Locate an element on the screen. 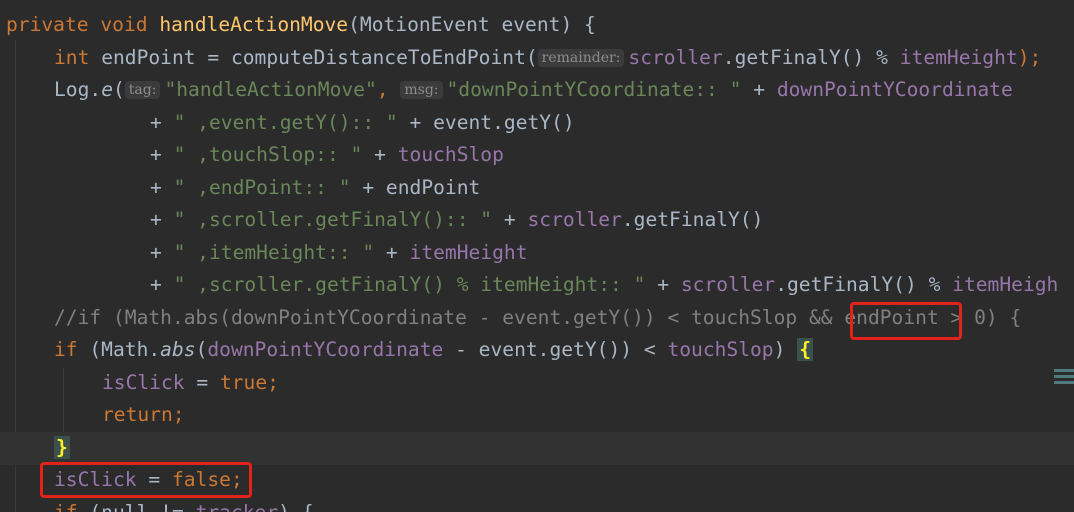 This screenshot has height=512, width=1074. string-literal: " ,endPoint:: " is located at coordinates (262, 187).